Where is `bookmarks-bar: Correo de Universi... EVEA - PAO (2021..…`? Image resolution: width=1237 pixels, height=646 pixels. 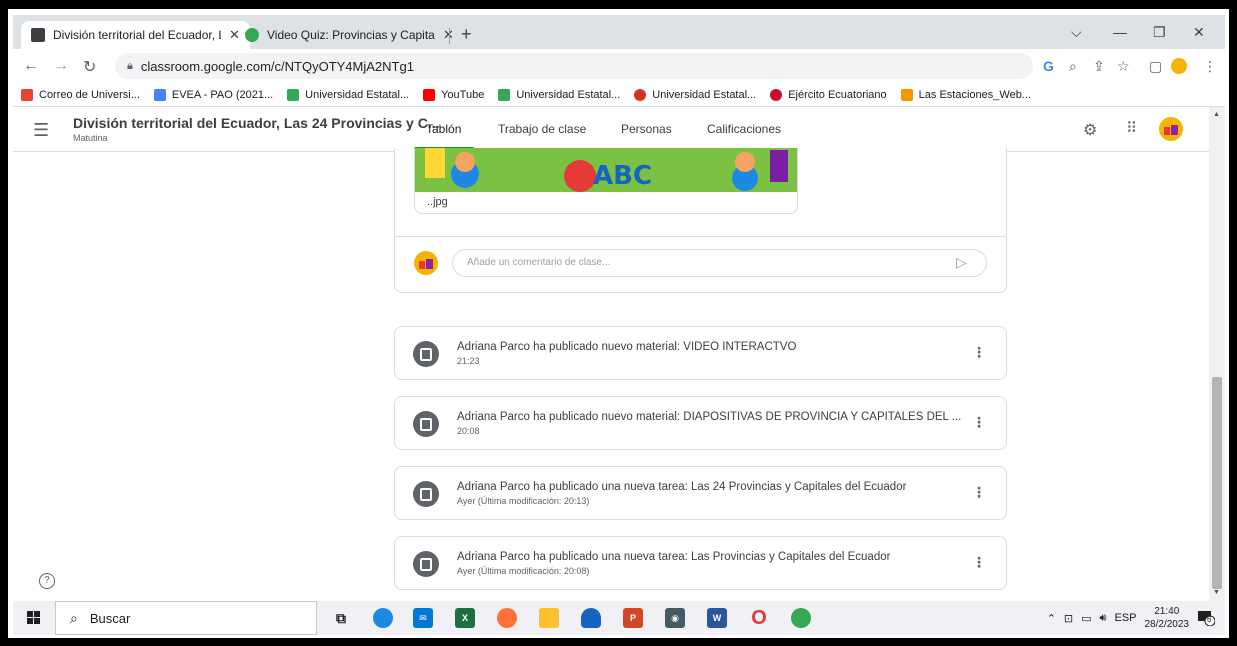
bookmarks-bar: Correo de Universi... EVEA - PAO (2021..… is located at coordinates (619, 95).